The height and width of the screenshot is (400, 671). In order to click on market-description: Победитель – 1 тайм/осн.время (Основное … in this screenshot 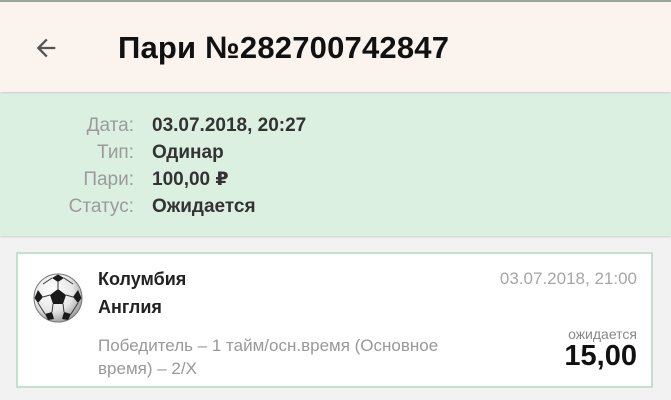, I will do `click(268, 357)`.